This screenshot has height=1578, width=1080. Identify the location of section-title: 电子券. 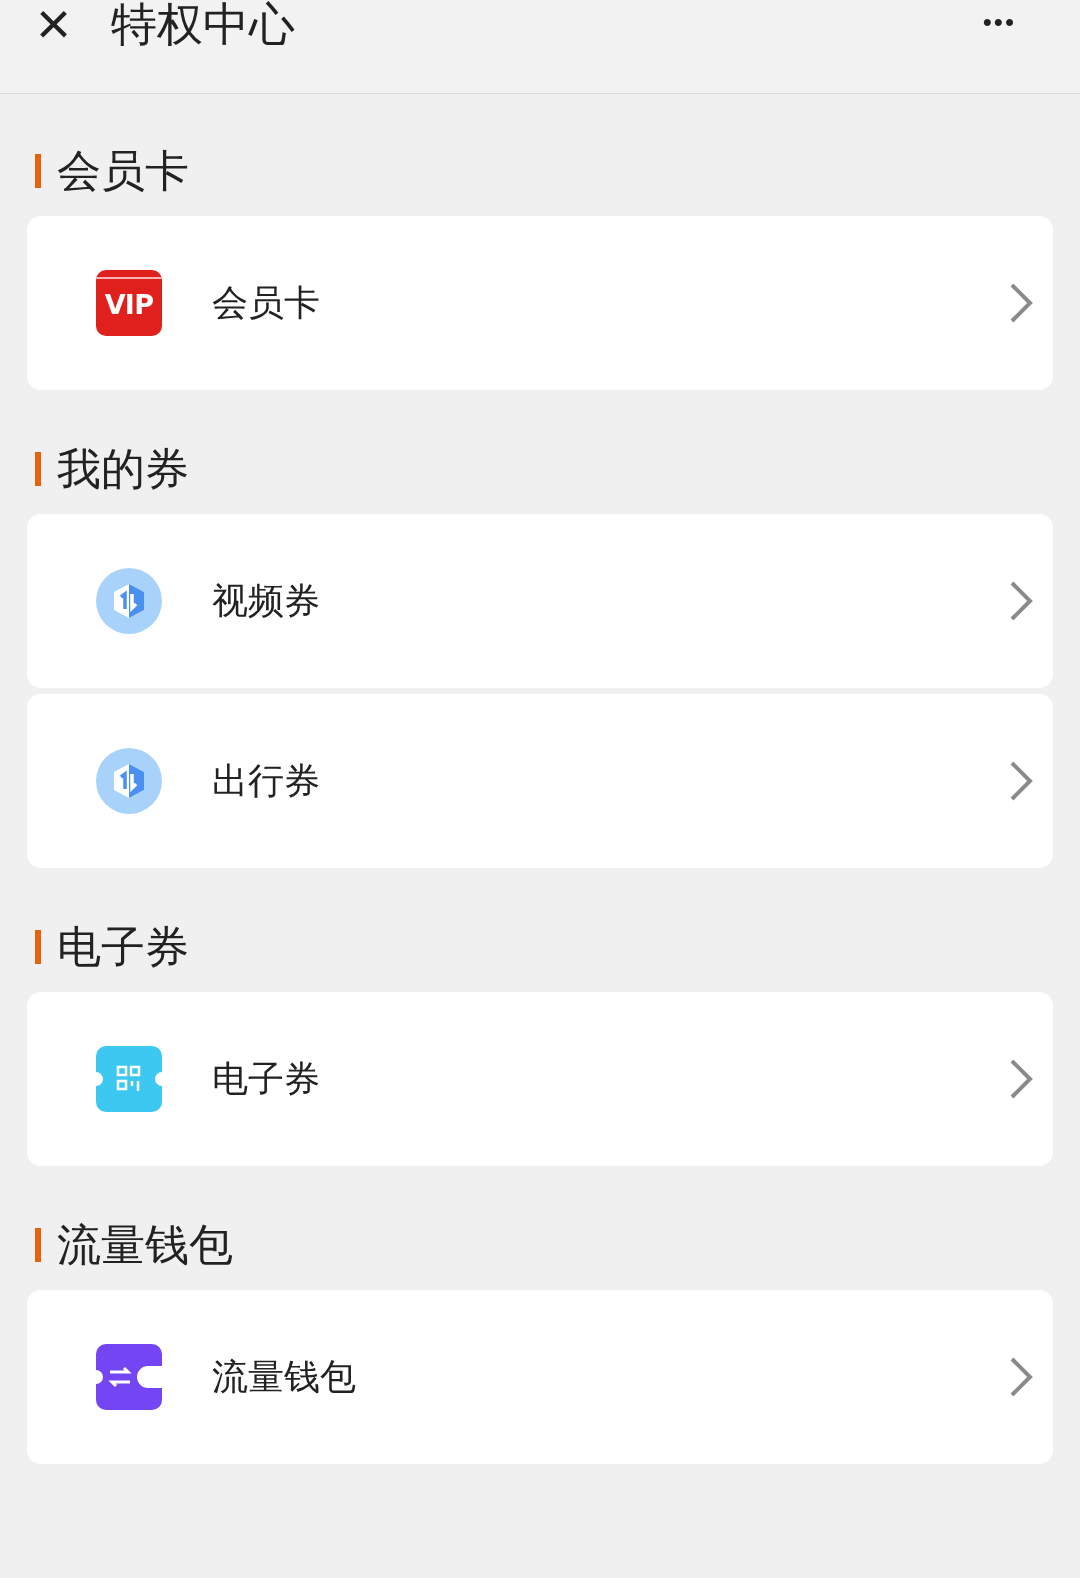
(123, 947).